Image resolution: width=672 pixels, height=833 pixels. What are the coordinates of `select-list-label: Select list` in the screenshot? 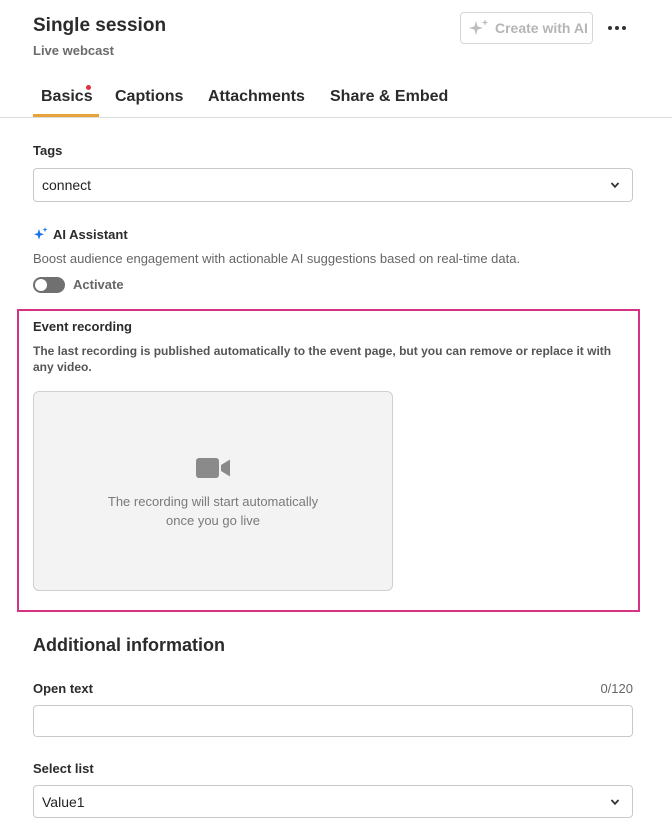 It's located at (63, 768).